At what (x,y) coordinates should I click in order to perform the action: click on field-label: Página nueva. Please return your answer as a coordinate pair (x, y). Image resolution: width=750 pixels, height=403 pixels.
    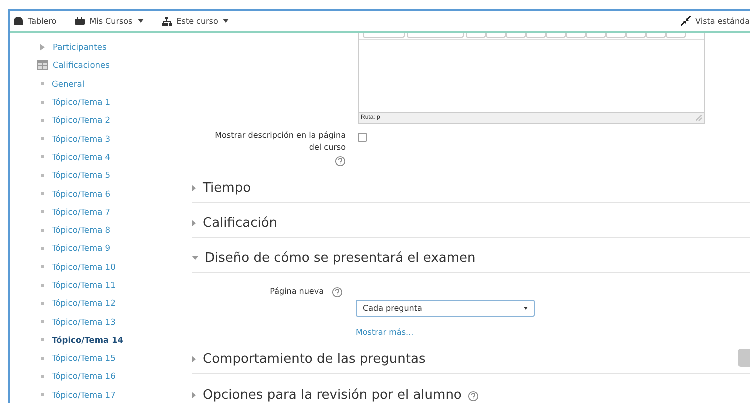
    Looking at the image, I should click on (297, 291).